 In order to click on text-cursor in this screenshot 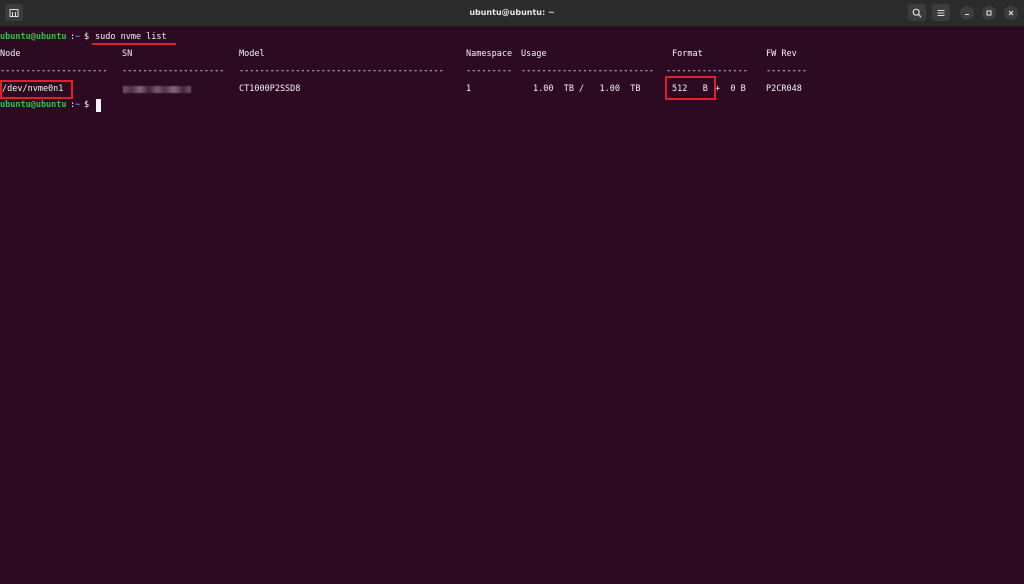, I will do `click(98, 105)`.